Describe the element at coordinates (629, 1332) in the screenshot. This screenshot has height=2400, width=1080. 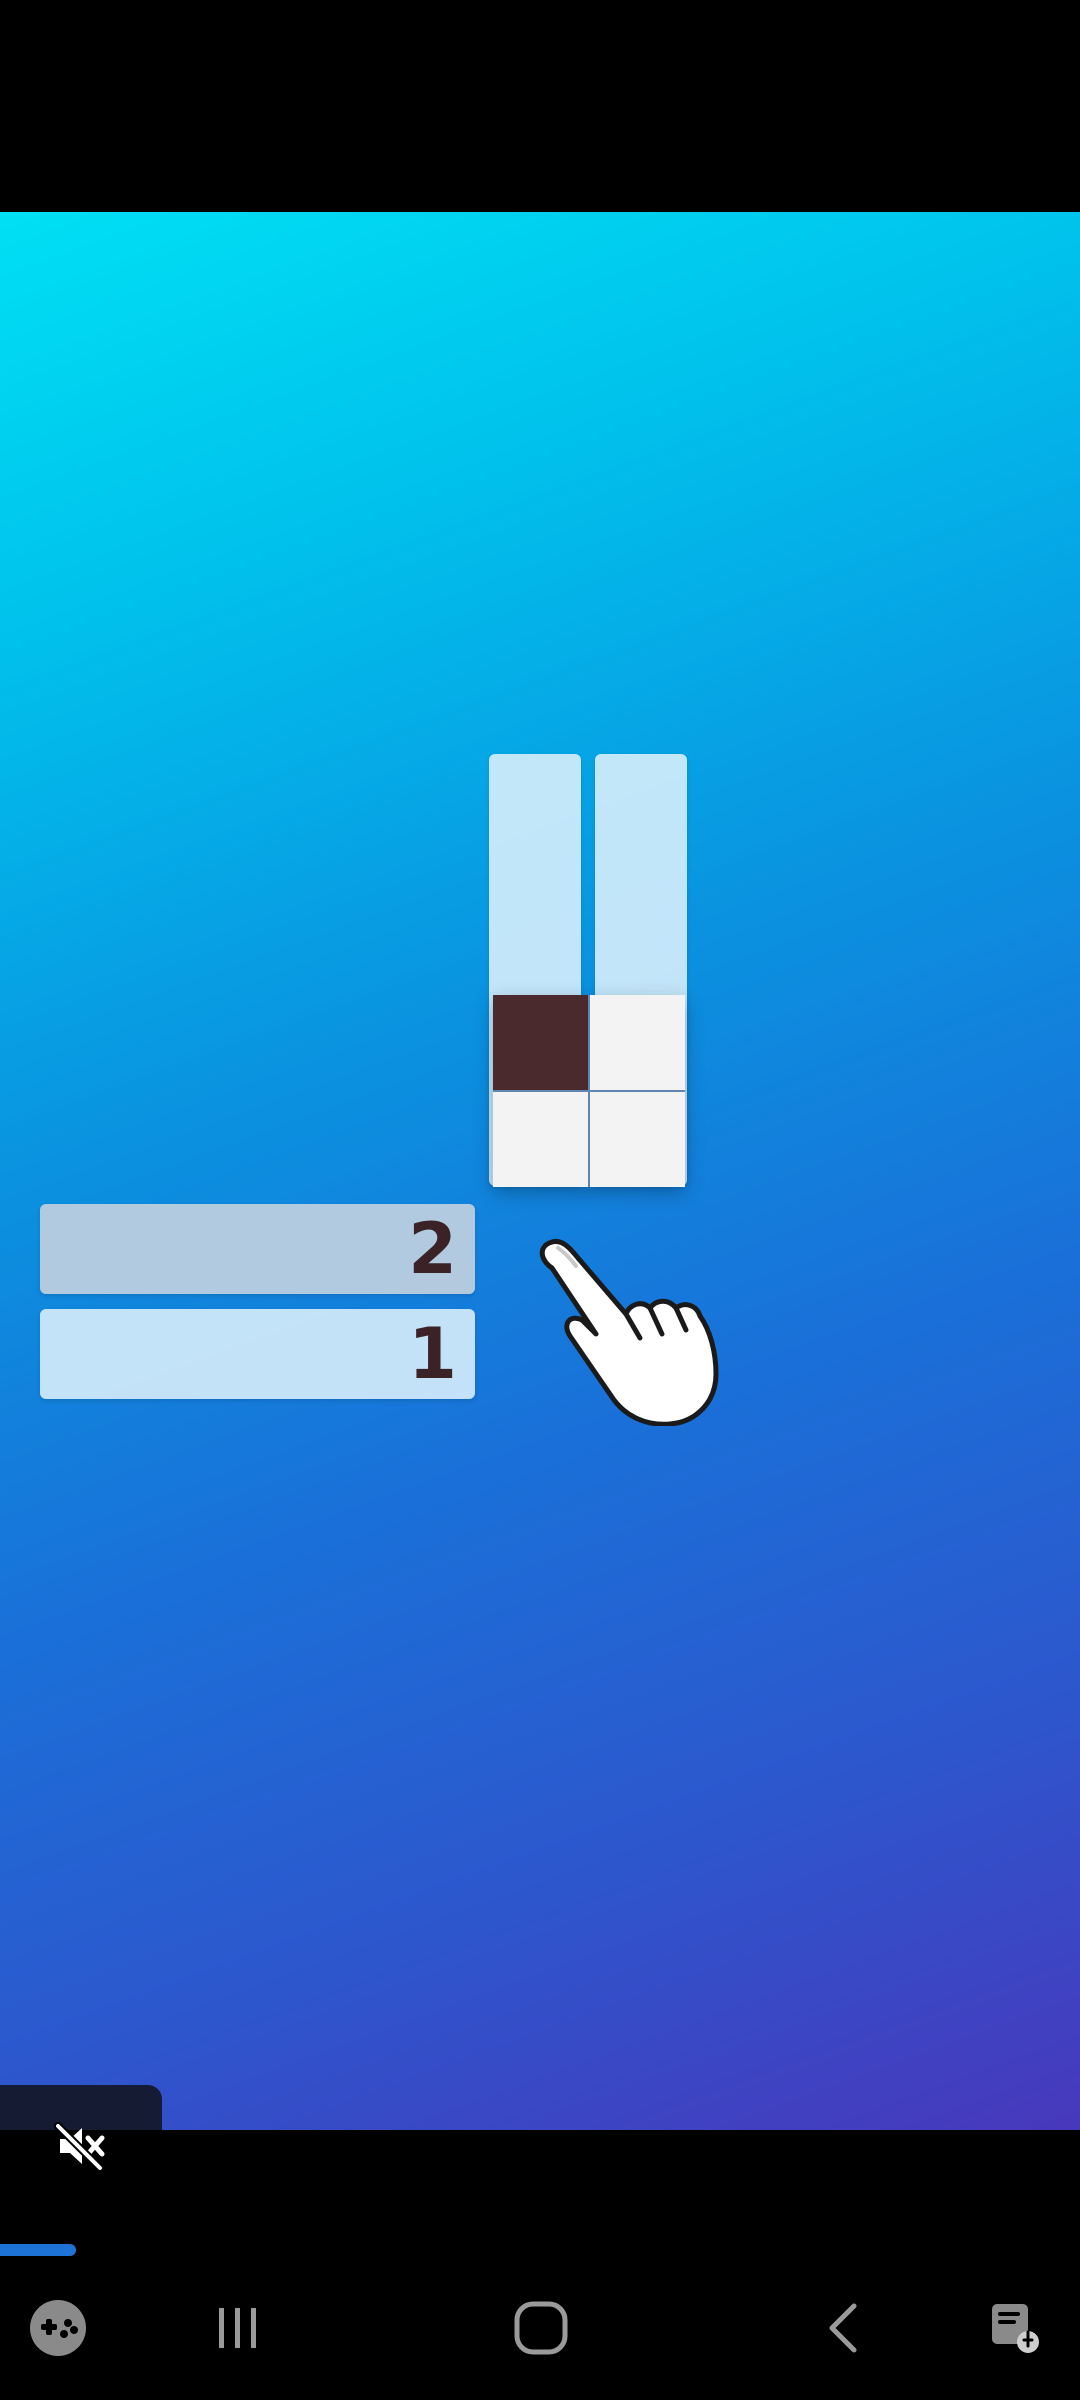
I see `pointing-hand-icon` at that location.